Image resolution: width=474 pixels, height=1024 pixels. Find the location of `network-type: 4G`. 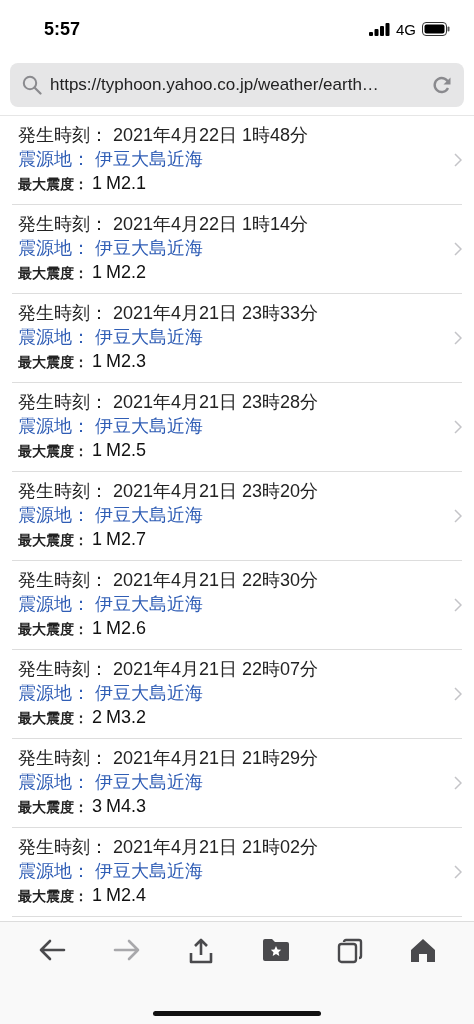

network-type: 4G is located at coordinates (406, 29).